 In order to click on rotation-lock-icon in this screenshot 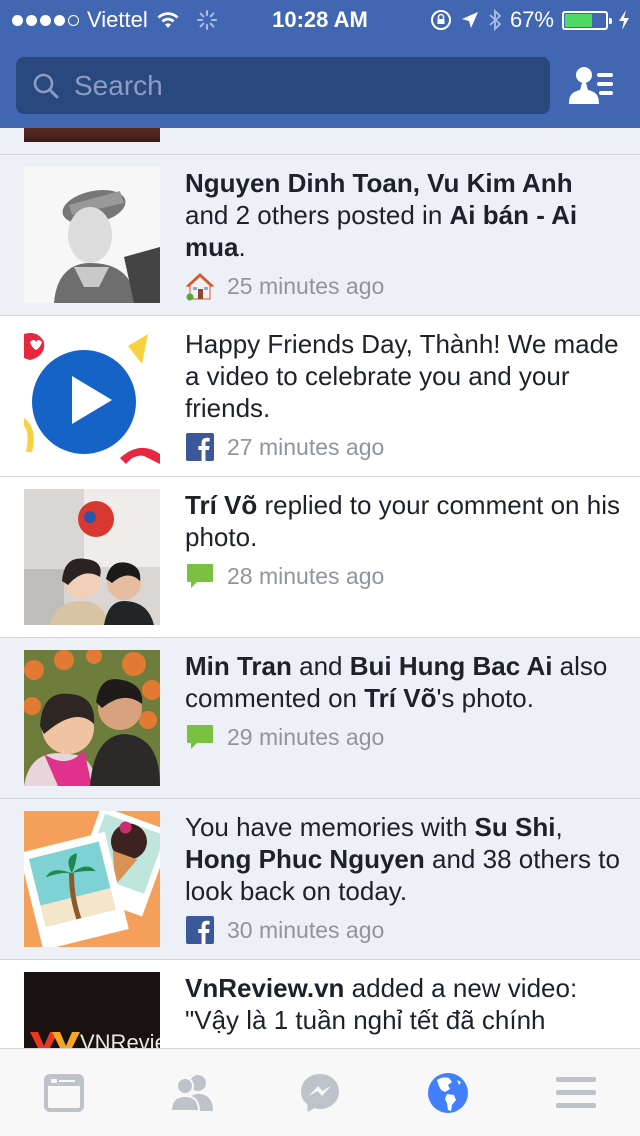, I will do `click(440, 20)`.